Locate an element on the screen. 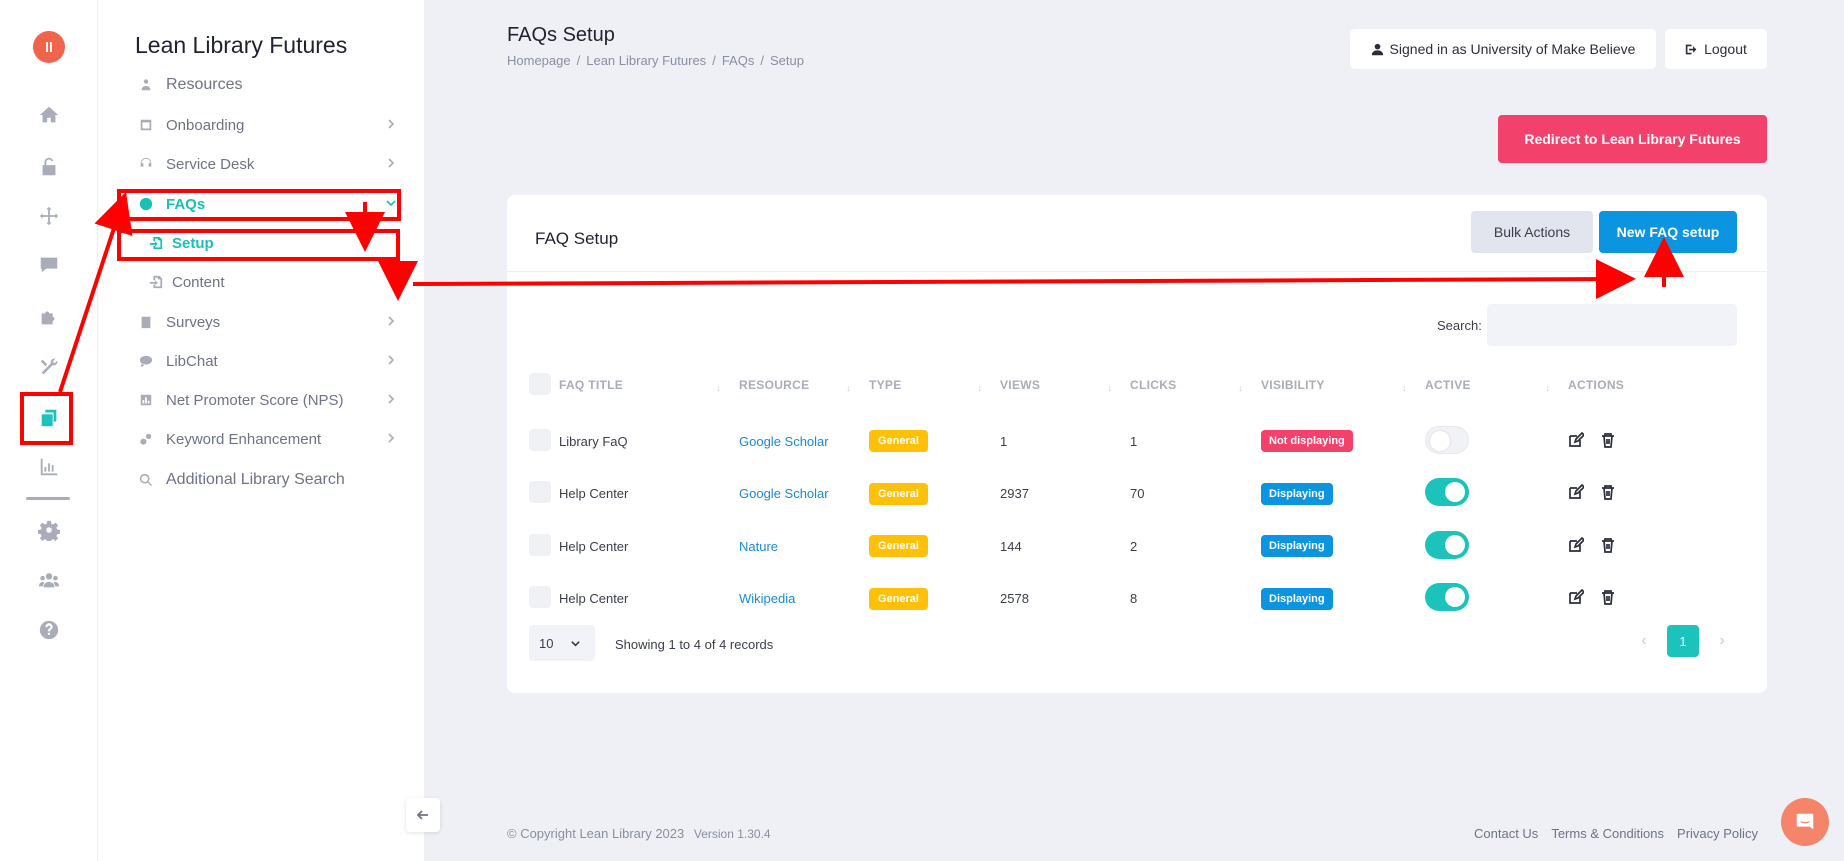 This screenshot has width=1844, height=861. sidebar-title: Lean Library Futures is located at coordinates (241, 45).